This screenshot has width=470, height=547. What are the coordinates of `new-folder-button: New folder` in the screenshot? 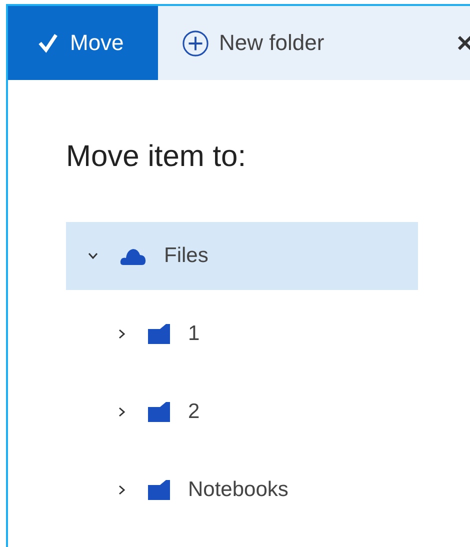 It's located at (244, 43).